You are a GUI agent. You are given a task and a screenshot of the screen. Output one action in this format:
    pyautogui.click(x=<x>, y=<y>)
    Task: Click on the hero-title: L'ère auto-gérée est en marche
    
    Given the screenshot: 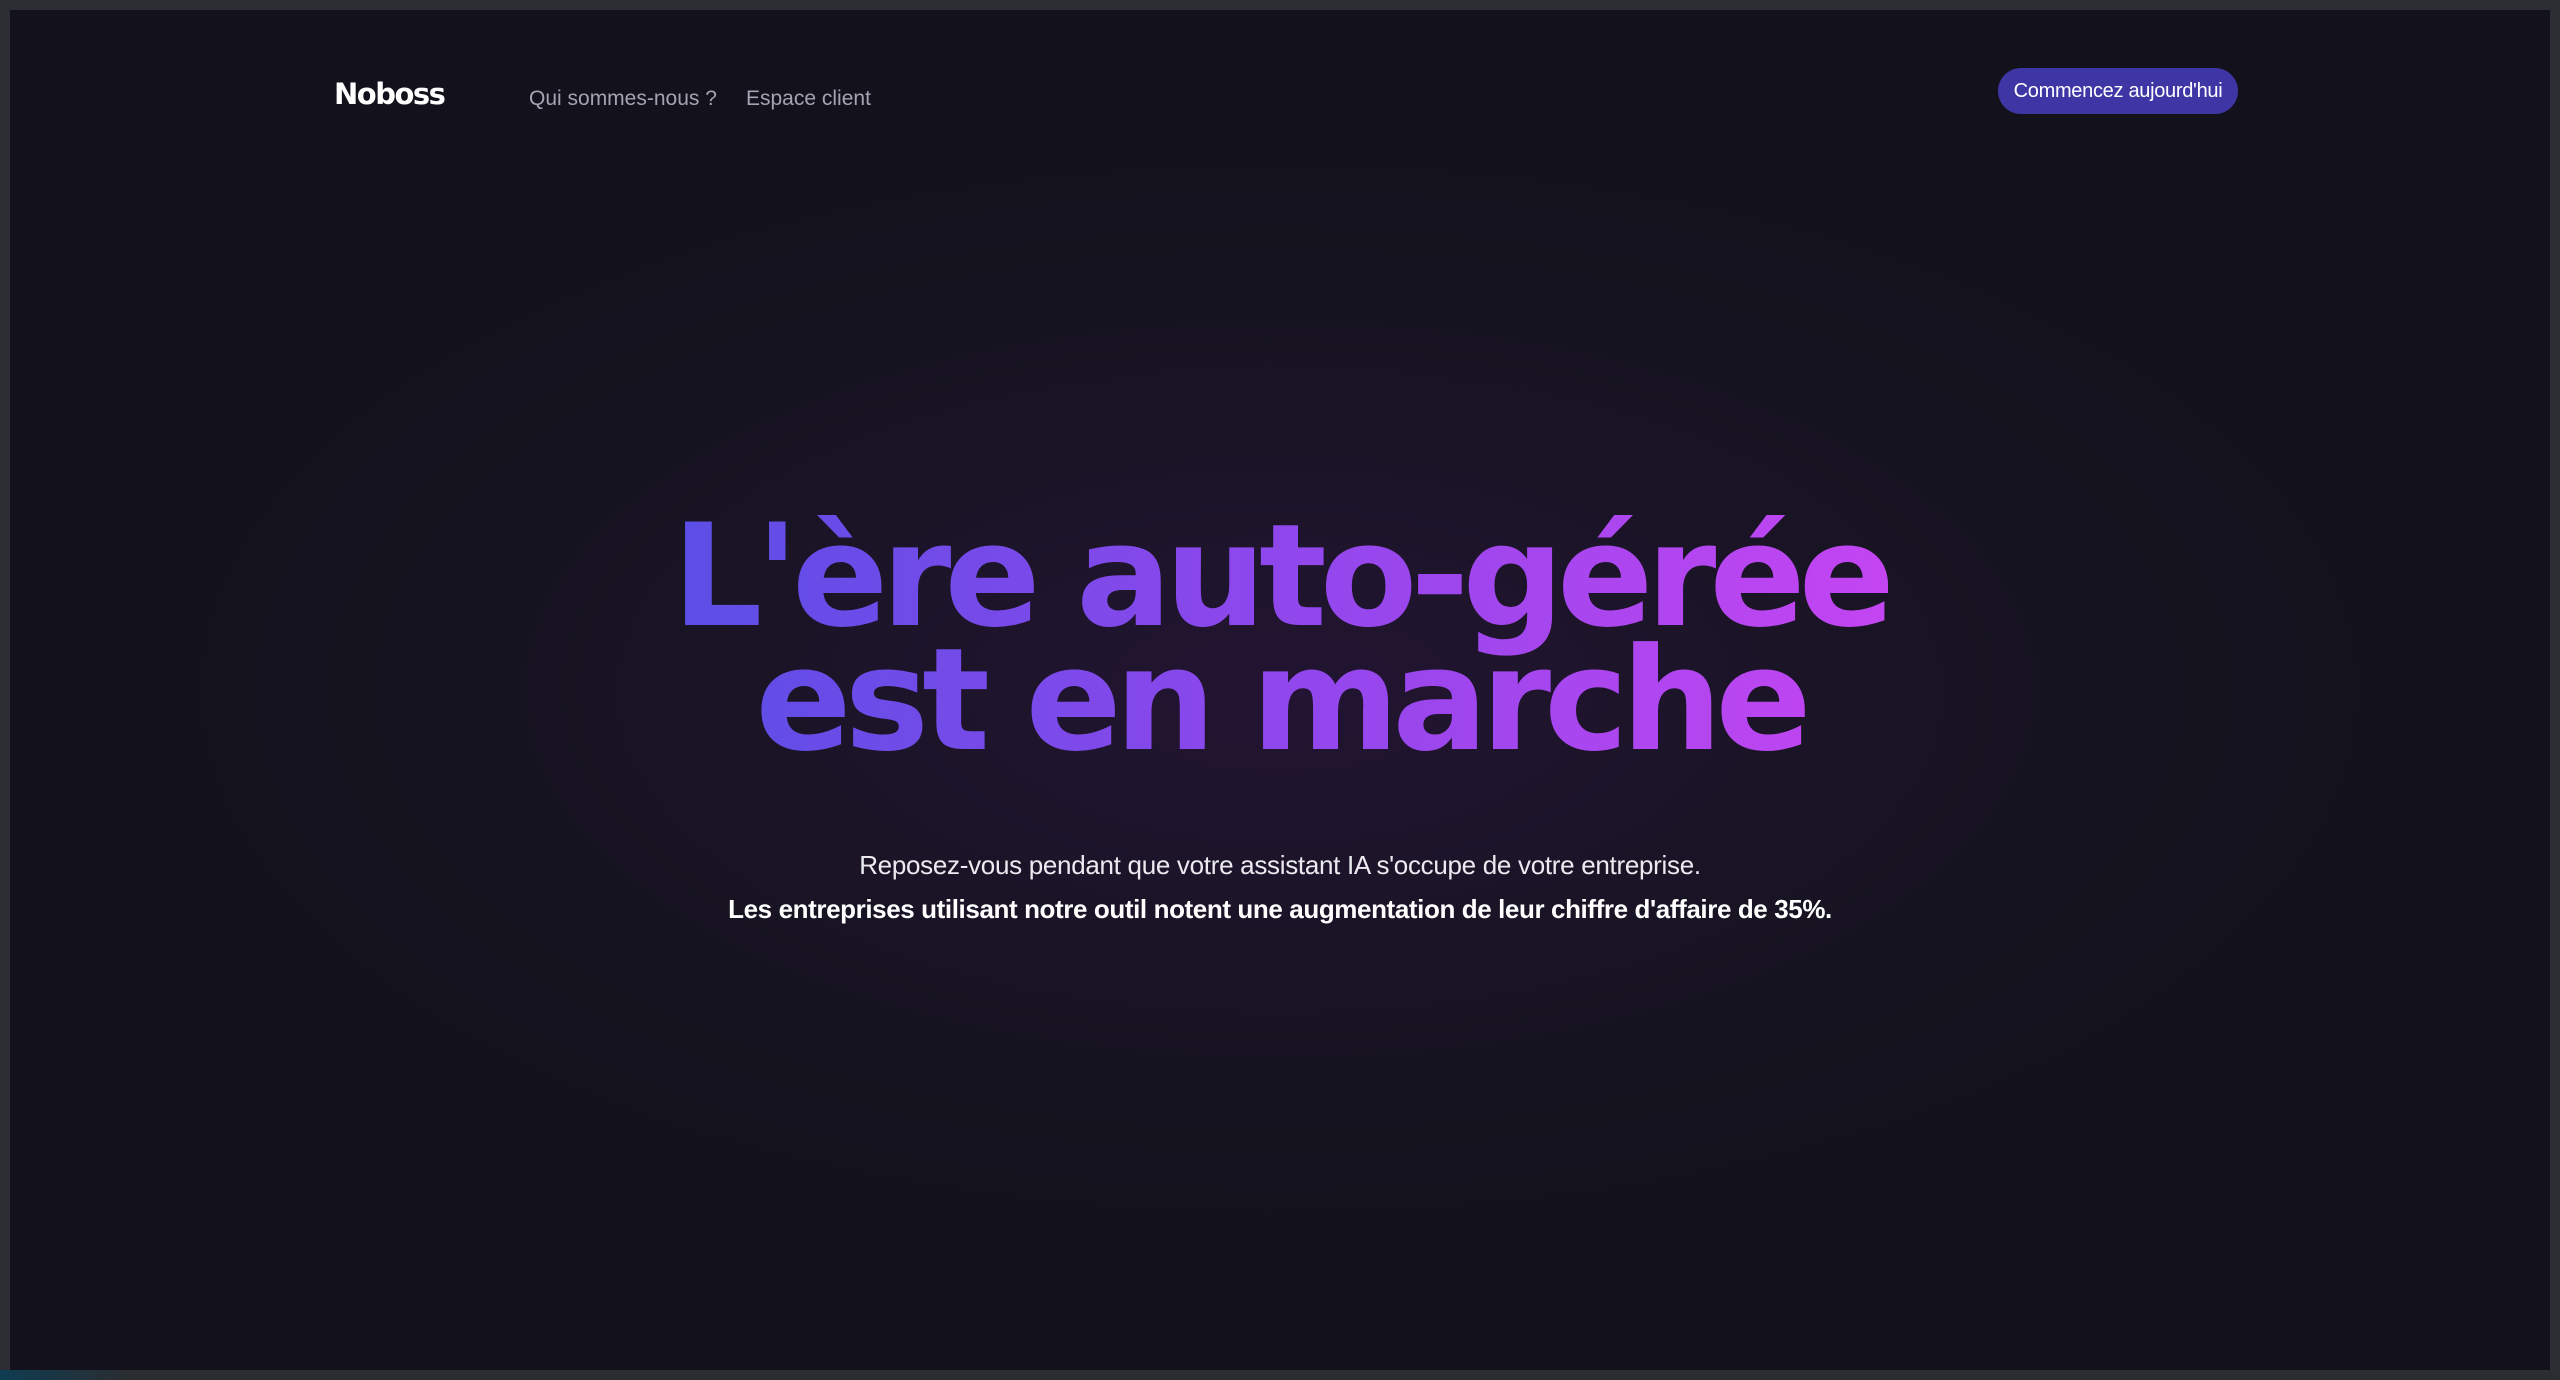 What is the action you would take?
    pyautogui.click(x=1280, y=639)
    